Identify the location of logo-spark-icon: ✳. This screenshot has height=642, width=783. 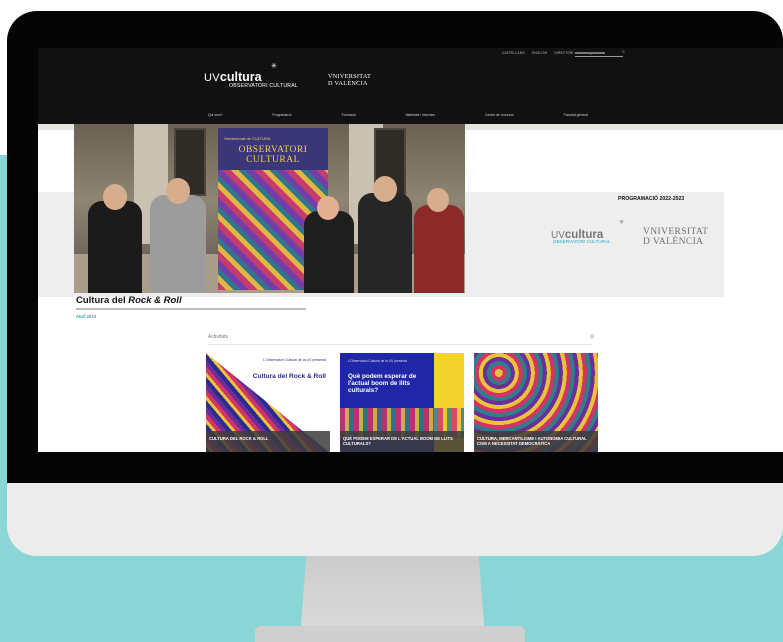
(274, 66).